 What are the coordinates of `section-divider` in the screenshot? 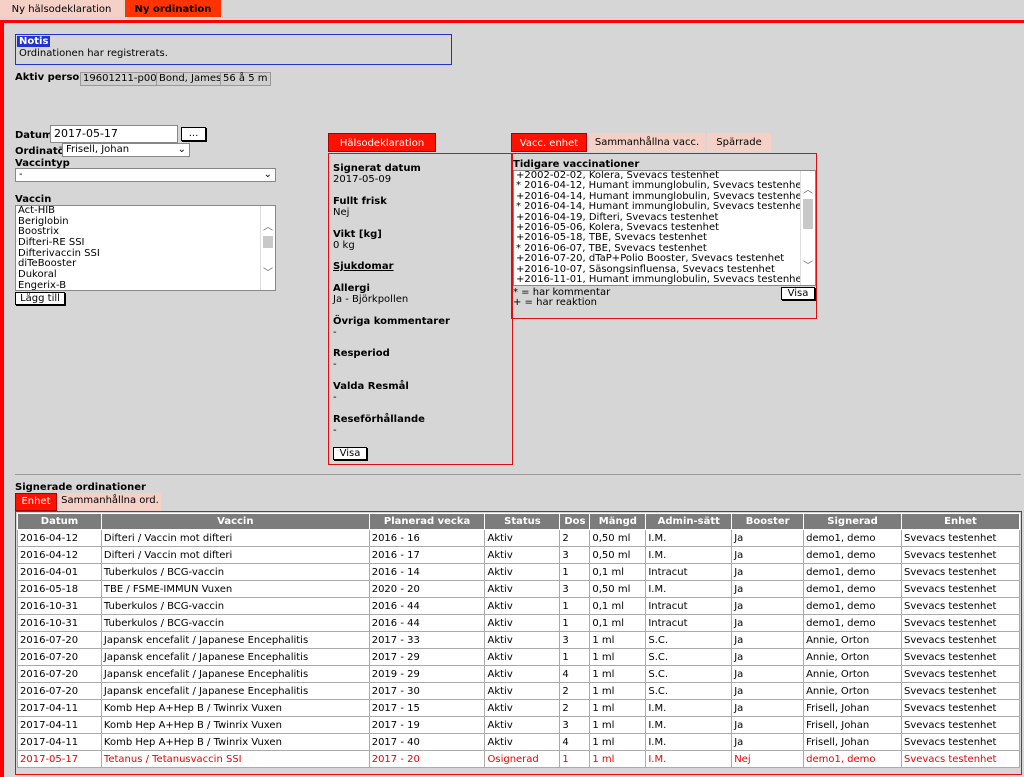 It's located at (518, 474).